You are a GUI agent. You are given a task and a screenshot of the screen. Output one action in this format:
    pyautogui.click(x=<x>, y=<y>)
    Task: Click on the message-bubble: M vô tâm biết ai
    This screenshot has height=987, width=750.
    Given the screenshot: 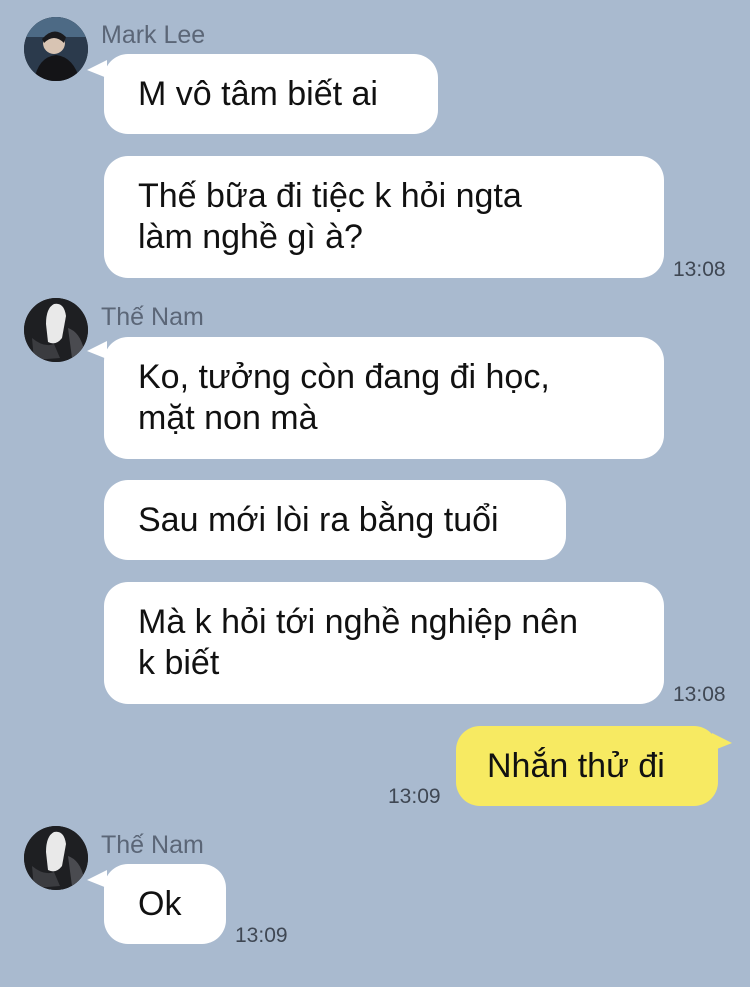 What is the action you would take?
    pyautogui.click(x=271, y=94)
    